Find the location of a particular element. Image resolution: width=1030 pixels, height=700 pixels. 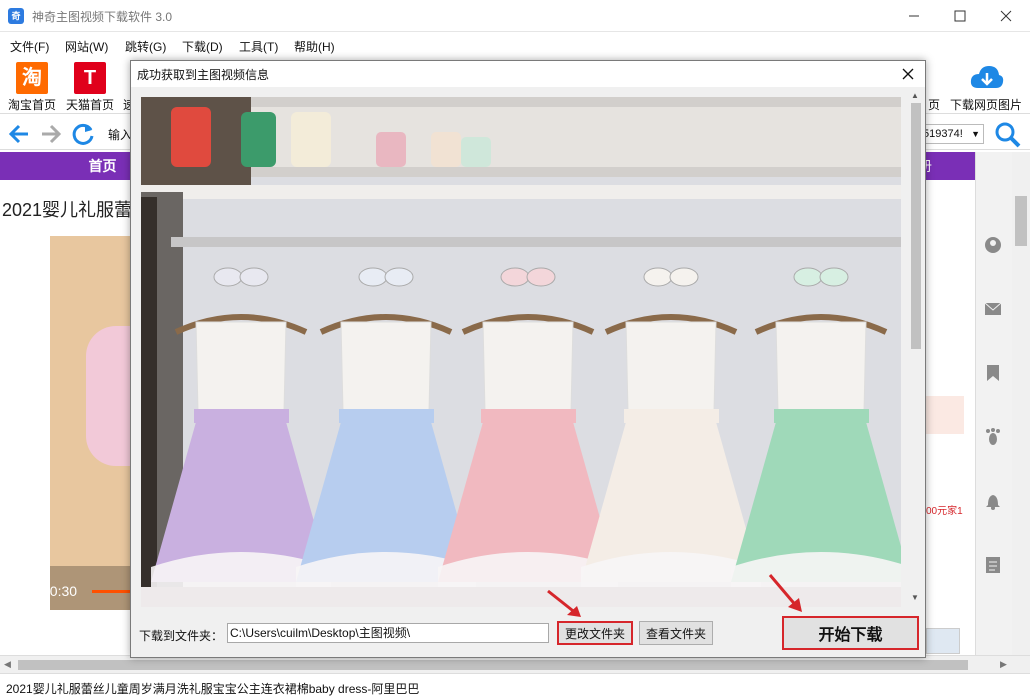

folder-label: 下载到文件夹： is located at coordinates (181, 636).